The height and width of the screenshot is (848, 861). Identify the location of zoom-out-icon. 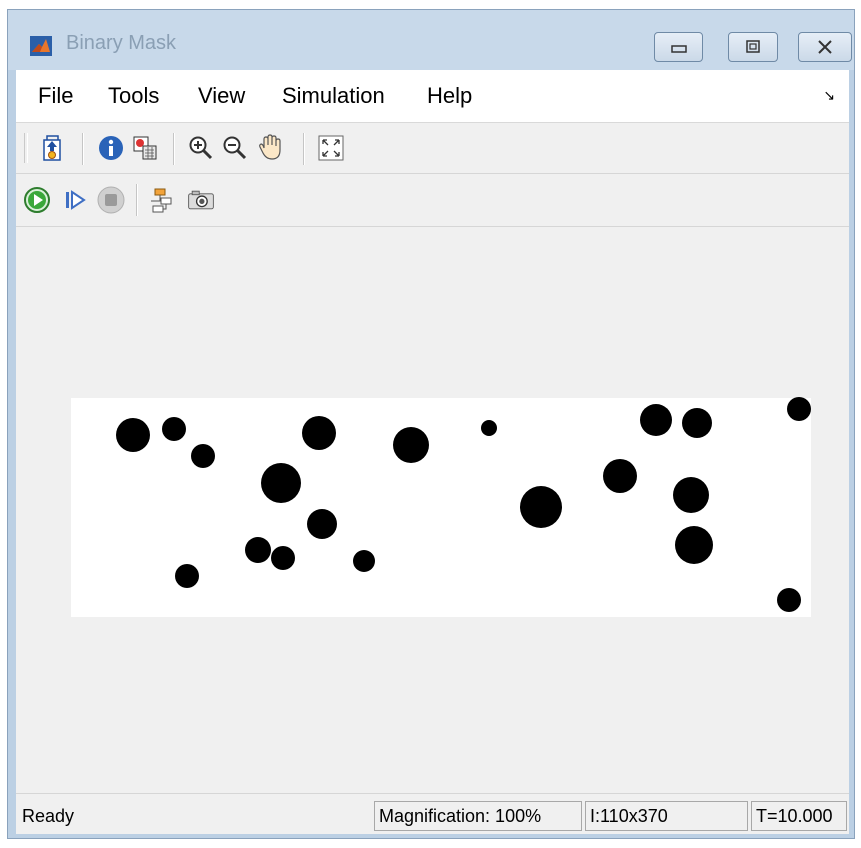
(235, 148).